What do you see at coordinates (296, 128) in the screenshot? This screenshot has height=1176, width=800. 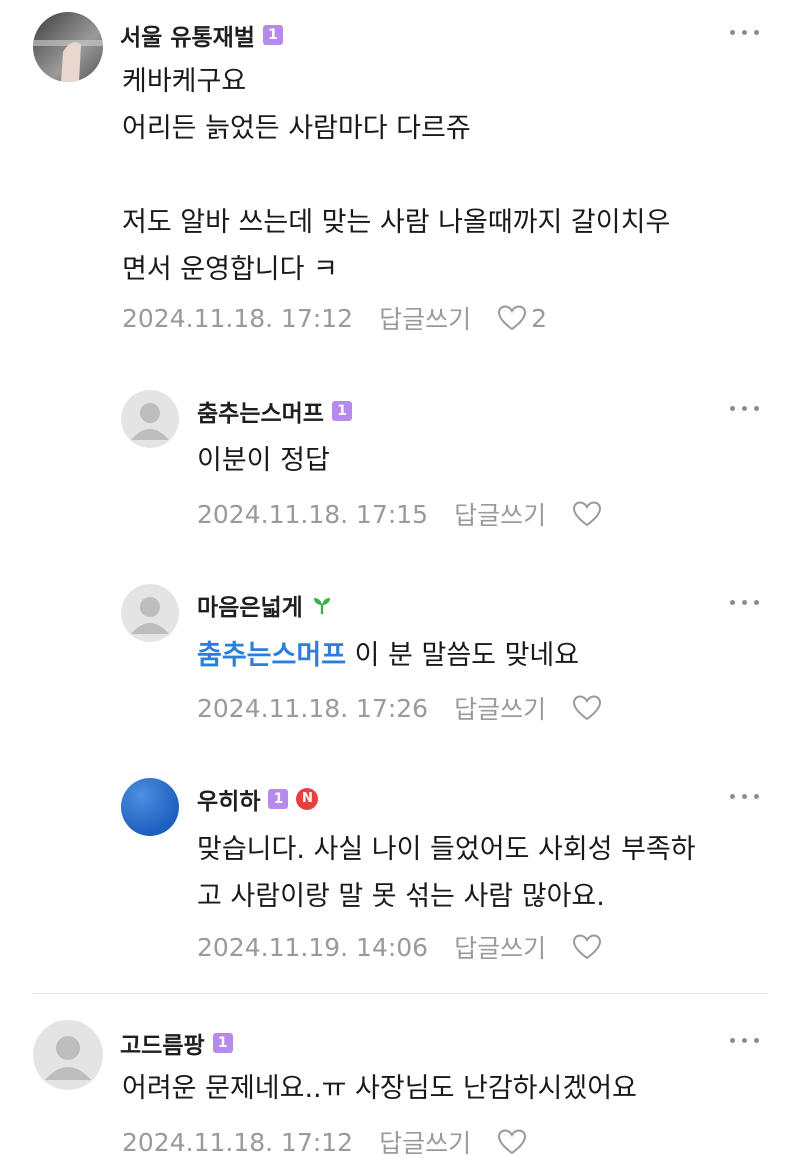 I see `comment-line: 어리든 늙었든 사람마다 다르쥬` at bounding box center [296, 128].